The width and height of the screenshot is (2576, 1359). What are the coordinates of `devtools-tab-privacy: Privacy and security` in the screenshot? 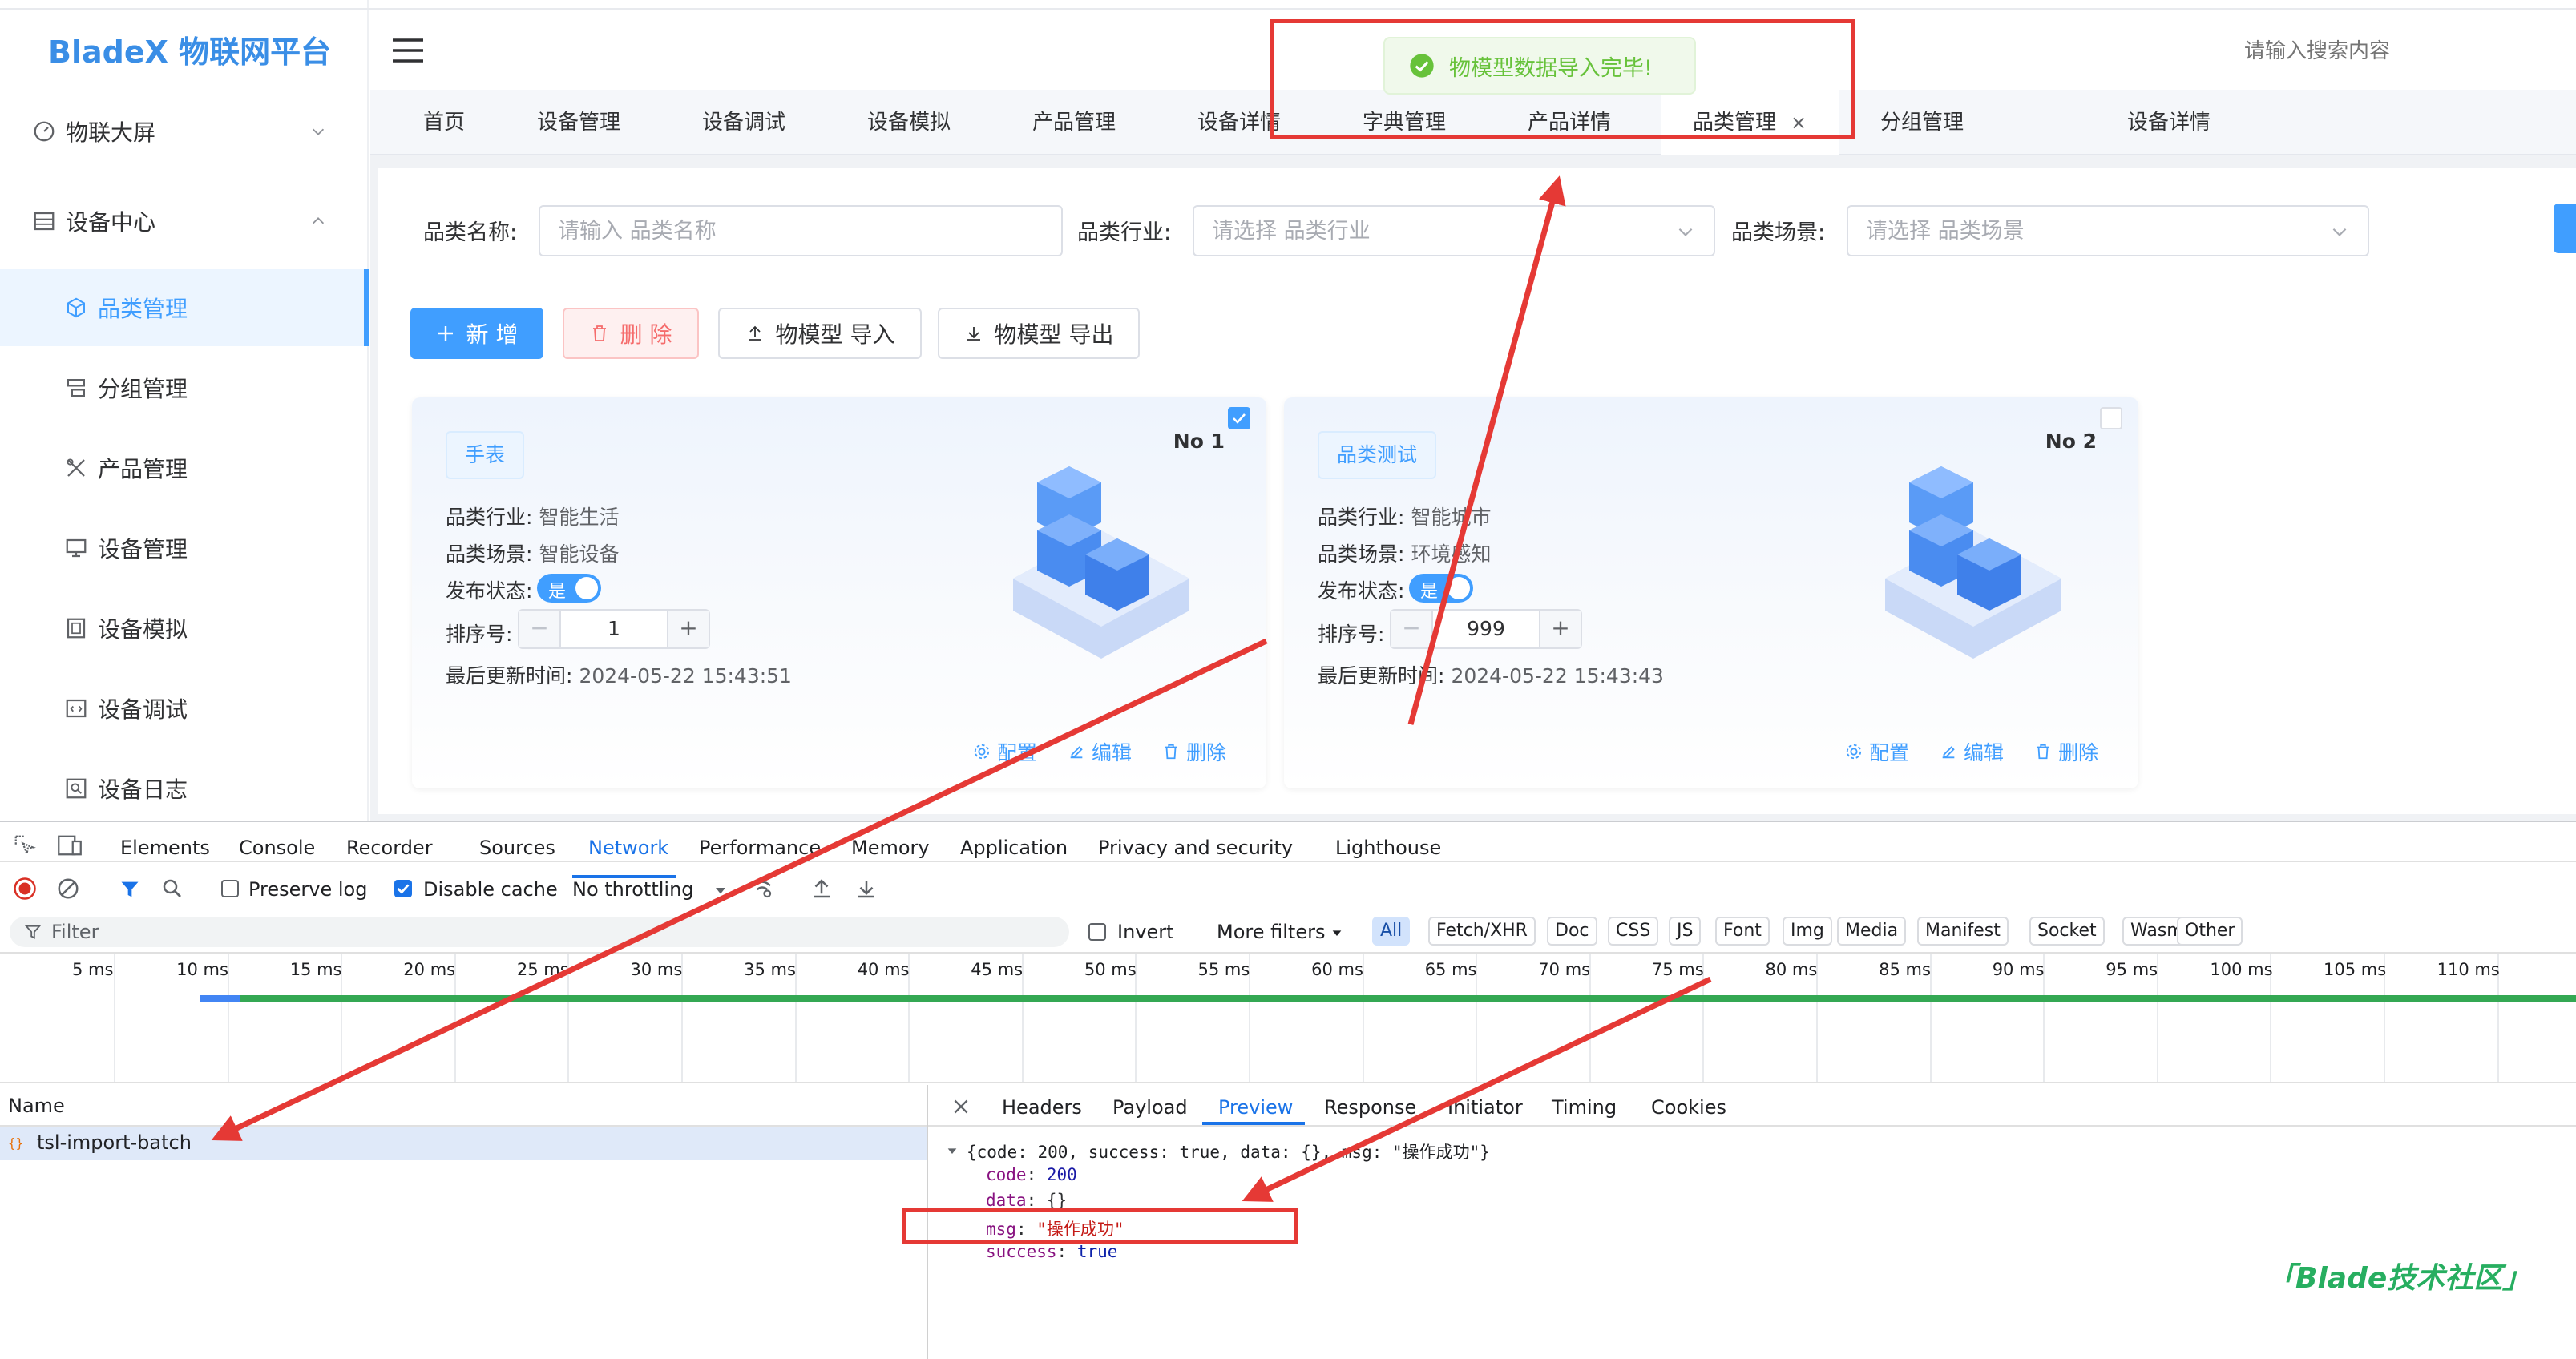 It's located at (1196, 848).